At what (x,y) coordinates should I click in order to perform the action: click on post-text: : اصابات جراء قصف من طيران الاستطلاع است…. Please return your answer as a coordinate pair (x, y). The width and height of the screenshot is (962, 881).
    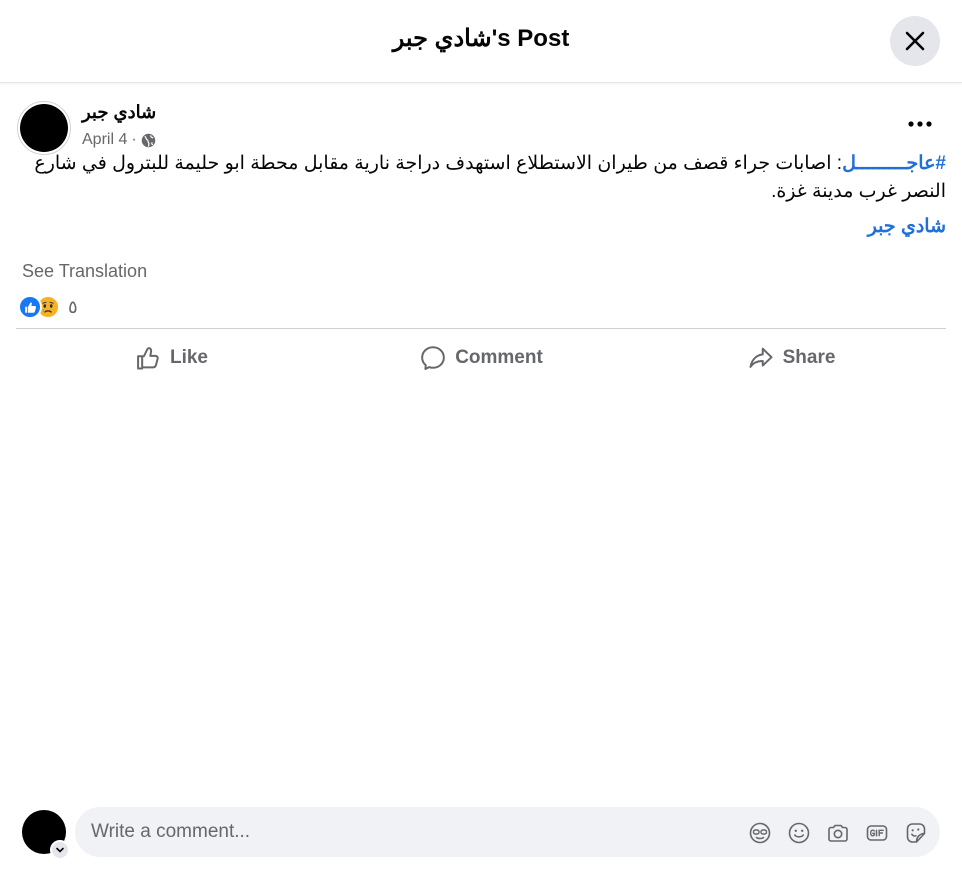
    Looking at the image, I should click on (490, 177).